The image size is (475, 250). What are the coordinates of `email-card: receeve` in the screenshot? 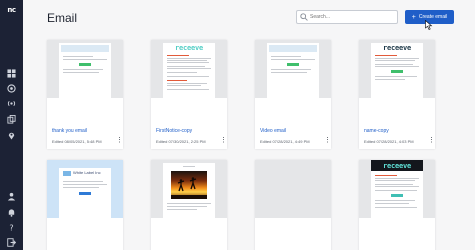 It's located at (397, 205).